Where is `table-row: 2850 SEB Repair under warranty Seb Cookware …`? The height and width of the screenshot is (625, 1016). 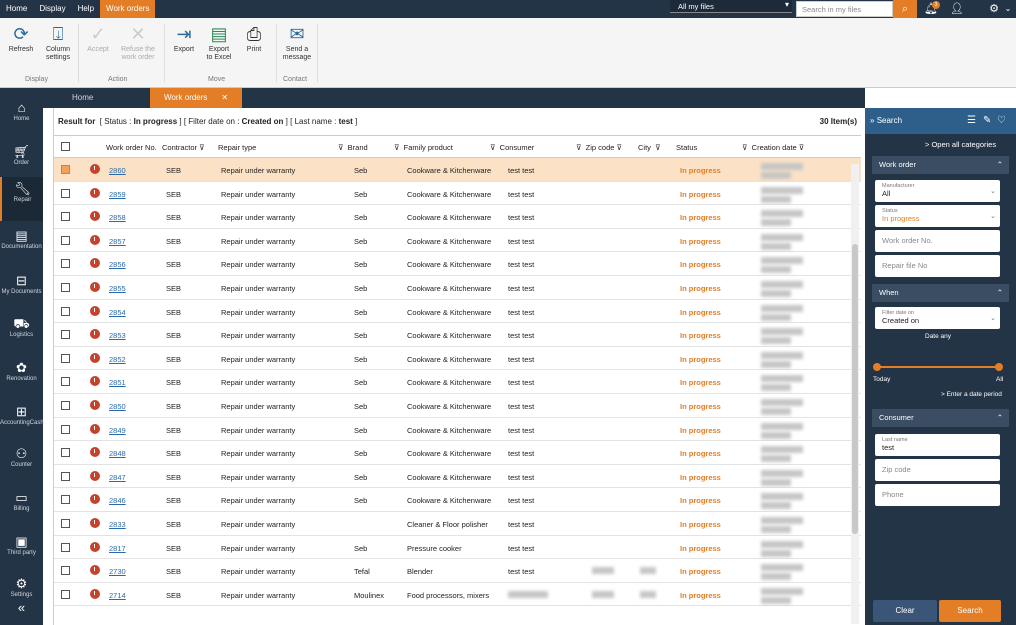
table-row: 2850 SEB Repair under warranty Seb Cookware … is located at coordinates (457, 406).